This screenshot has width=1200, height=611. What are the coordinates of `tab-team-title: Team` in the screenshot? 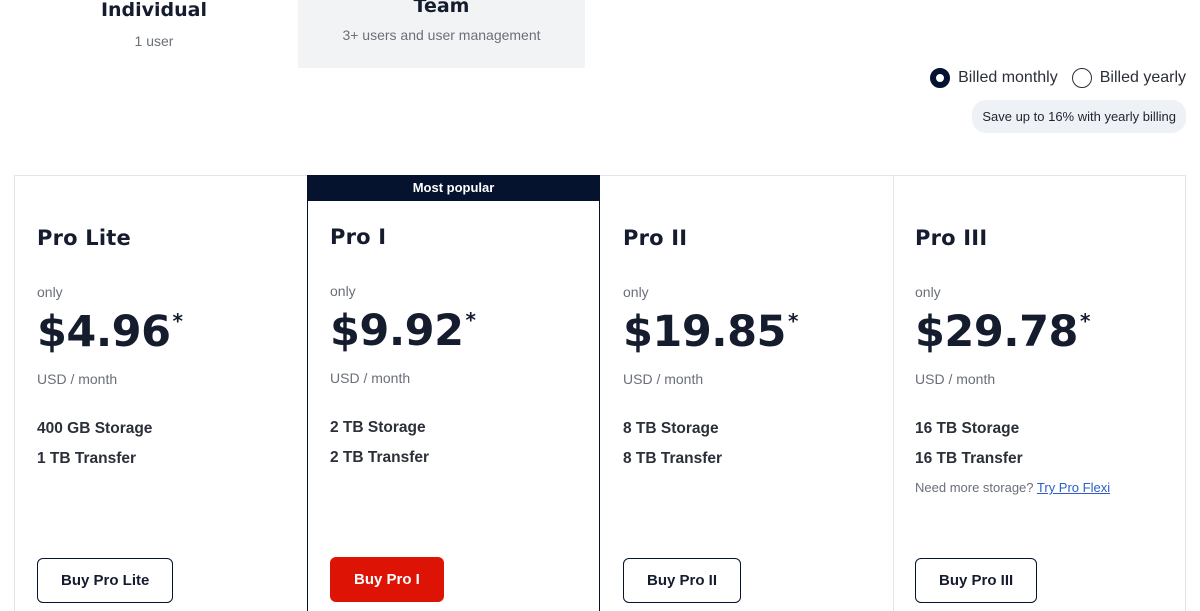 It's located at (441, 8).